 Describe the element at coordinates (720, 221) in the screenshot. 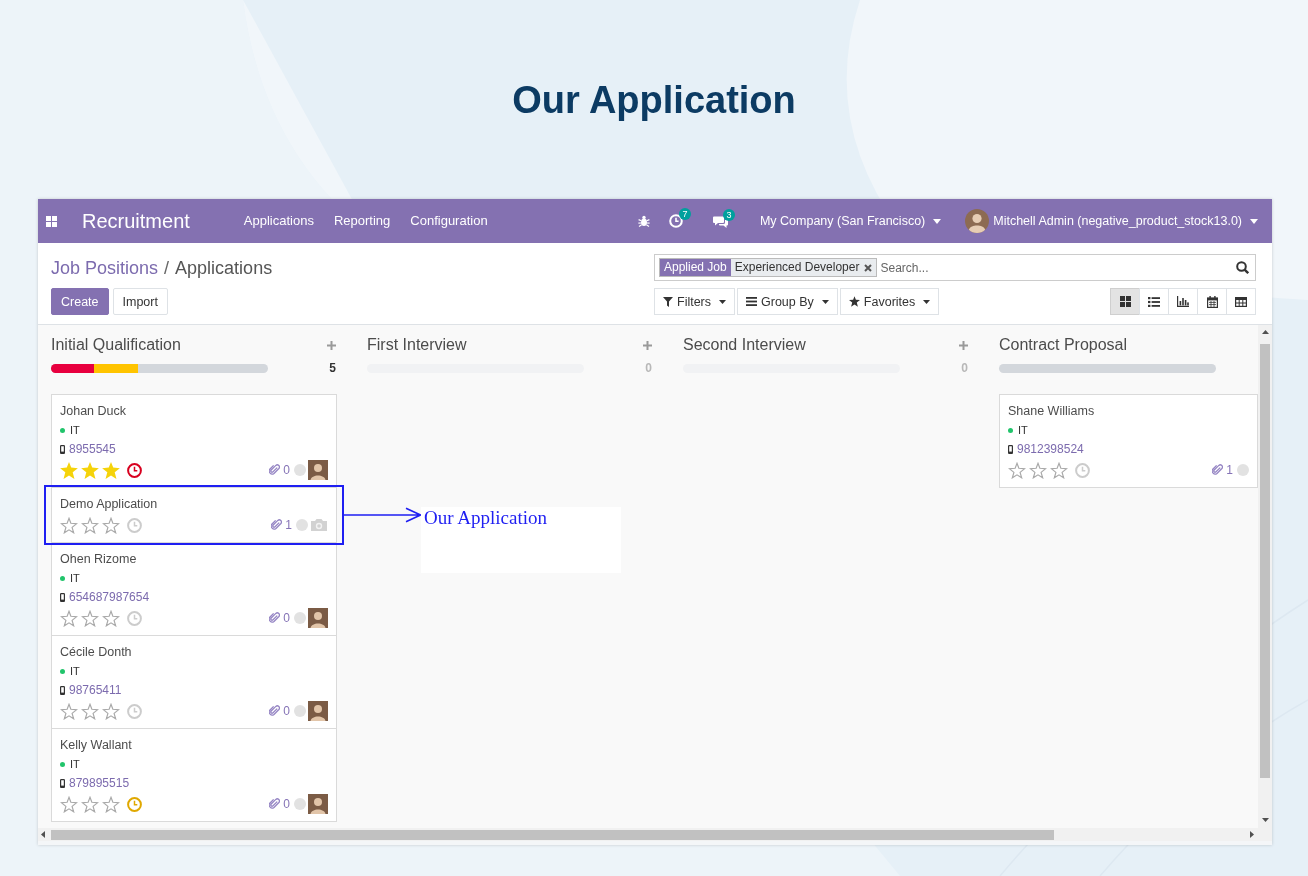

I see `chat-icon` at that location.